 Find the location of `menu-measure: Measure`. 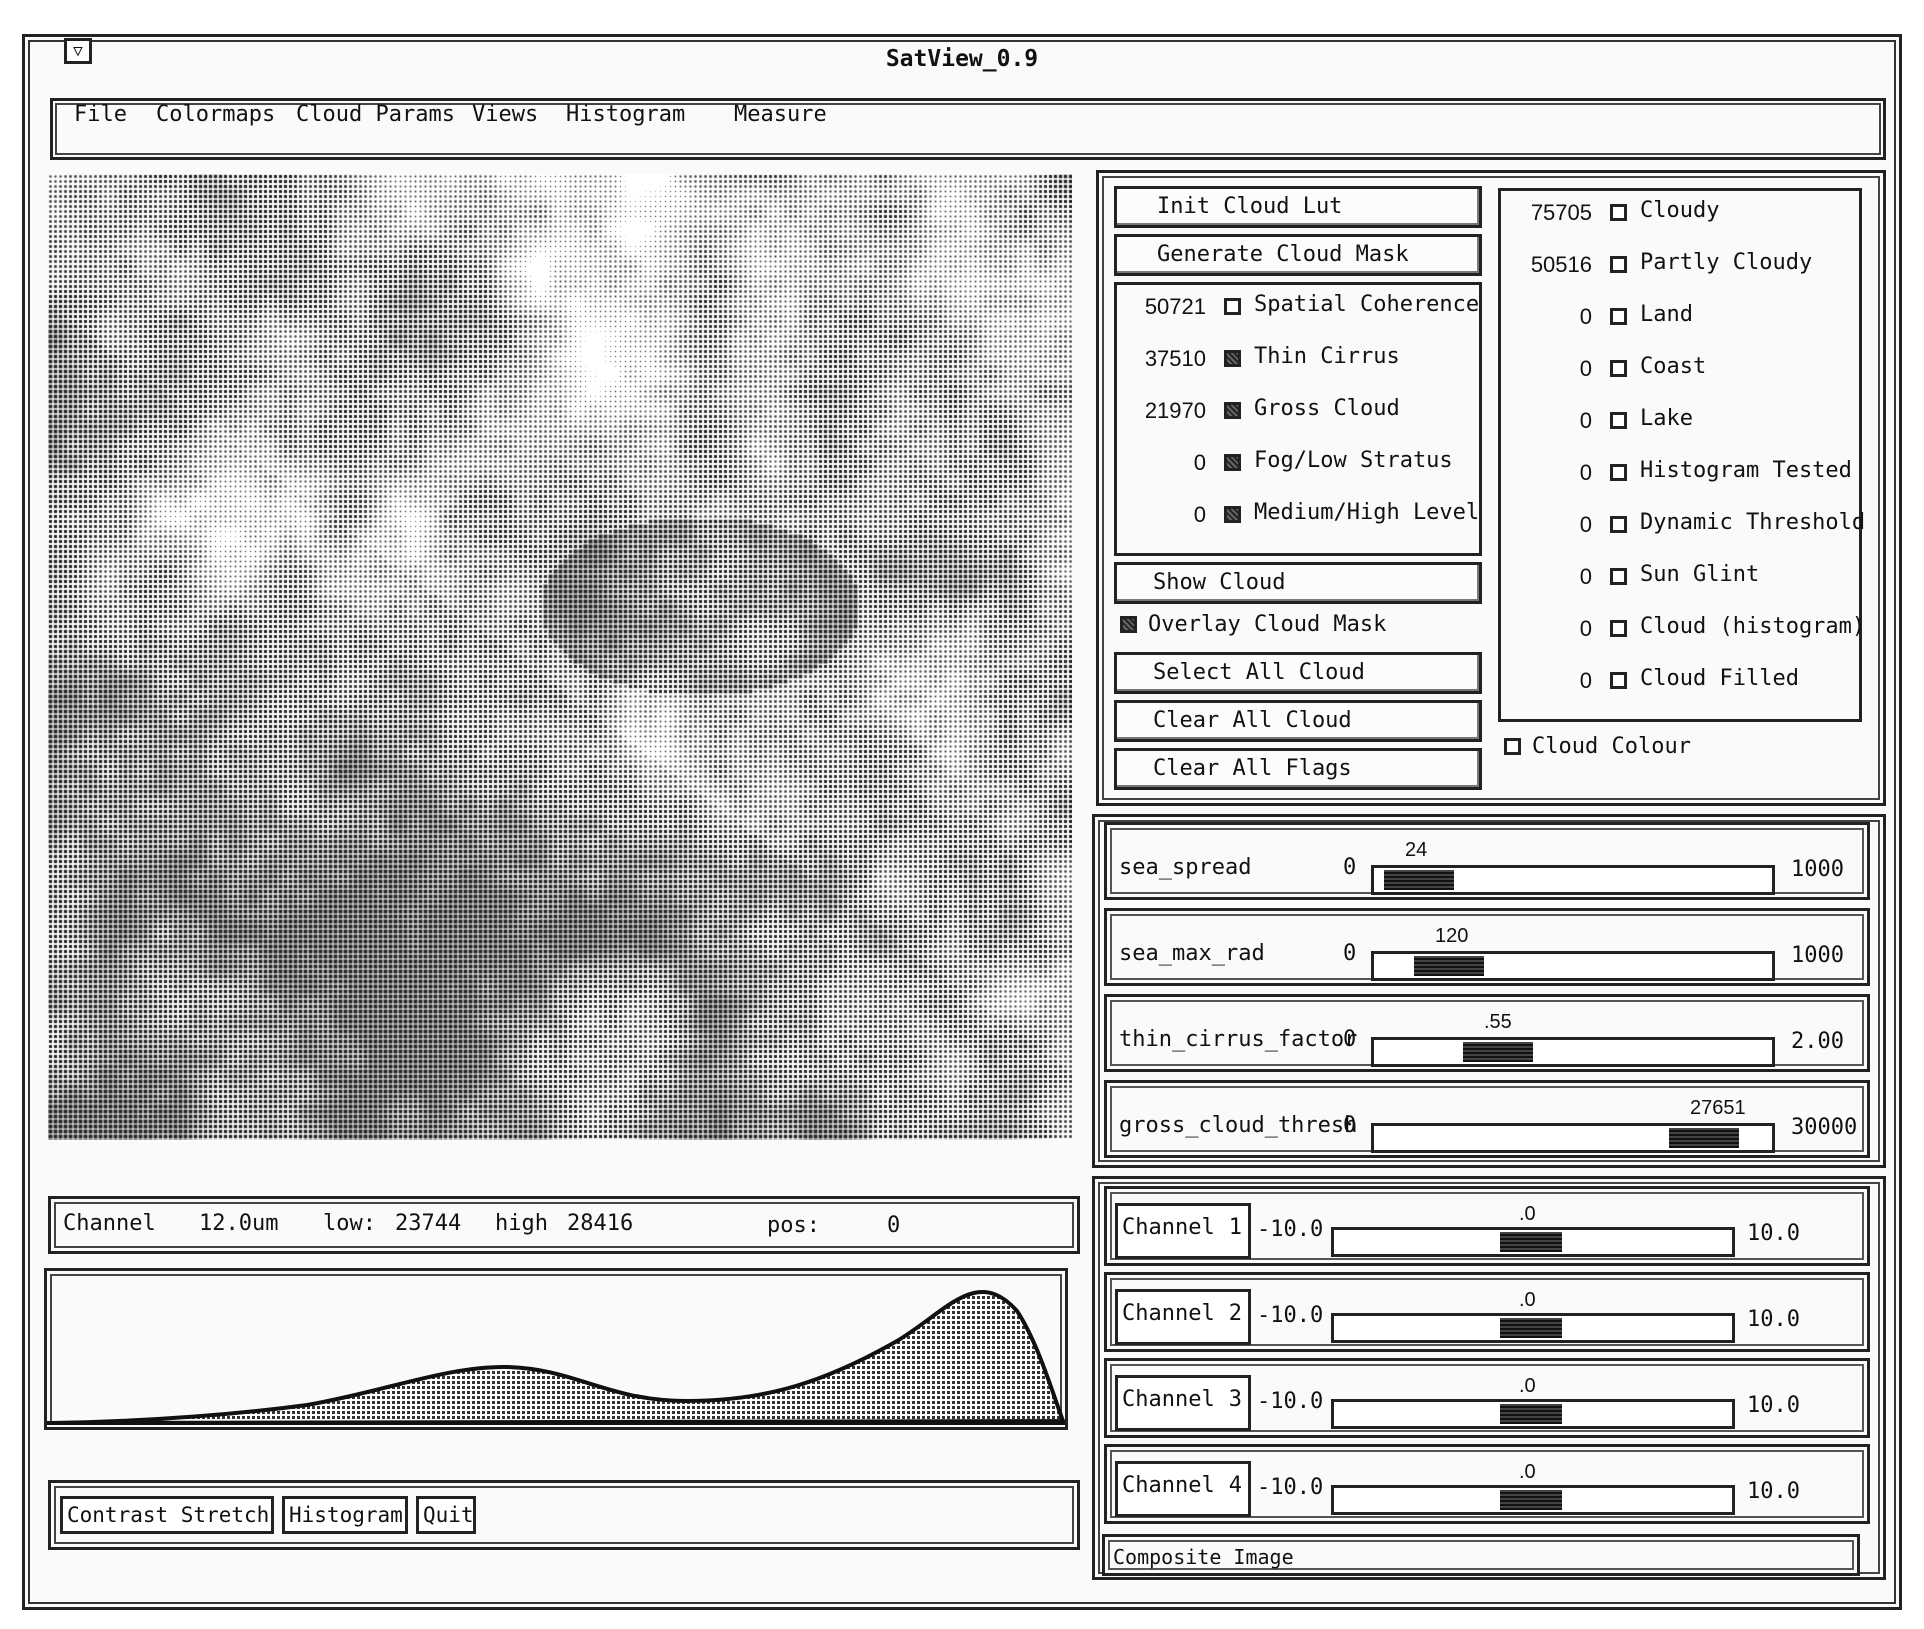

menu-measure: Measure is located at coordinates (780, 114).